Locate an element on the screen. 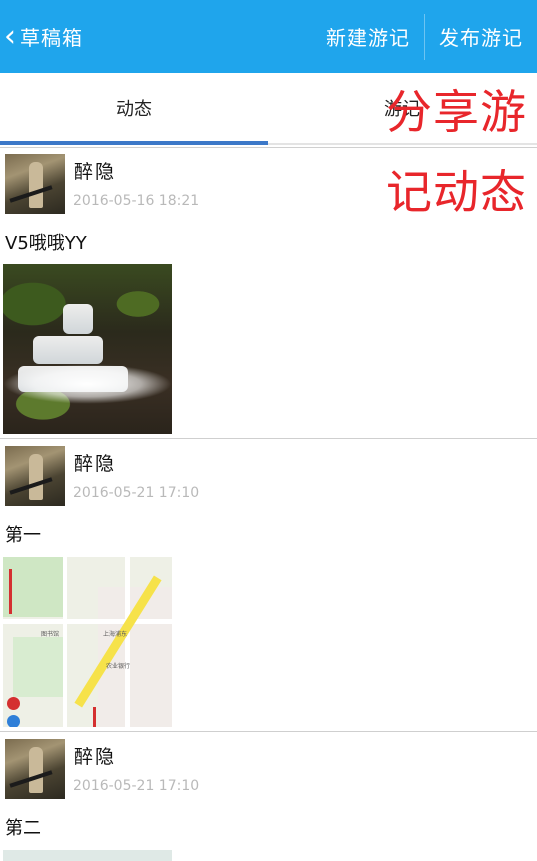  post-text: 第一 is located at coordinates (23, 535).